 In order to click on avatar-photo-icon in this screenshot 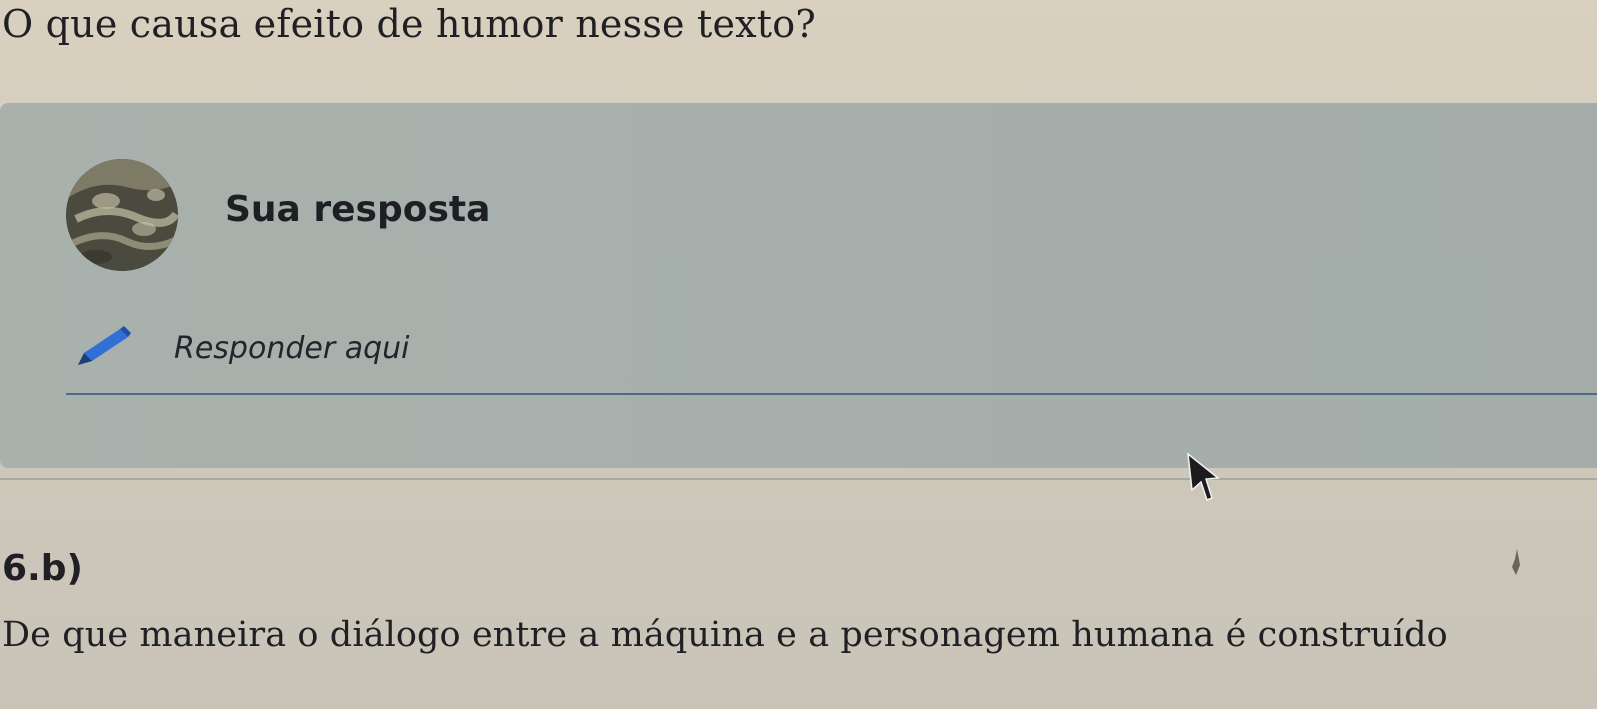, I will do `click(122, 215)`.